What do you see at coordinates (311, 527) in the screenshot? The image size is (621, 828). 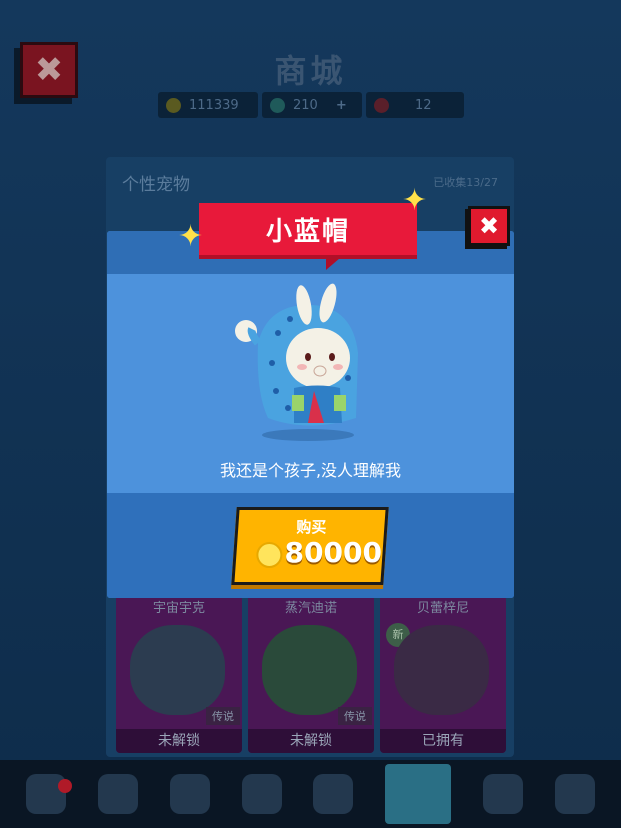 I see `buy-label: 购买` at bounding box center [311, 527].